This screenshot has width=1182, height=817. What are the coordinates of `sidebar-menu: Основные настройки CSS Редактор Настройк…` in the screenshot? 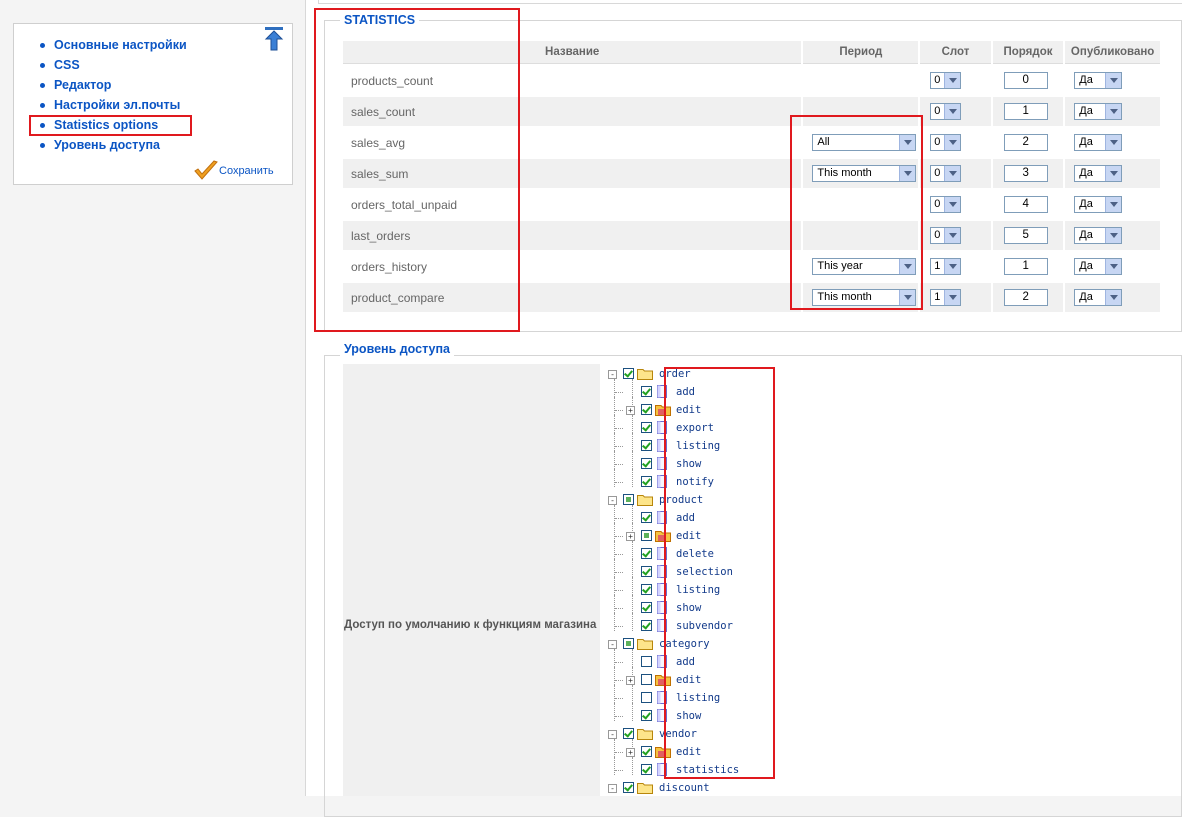 It's located at (113, 96).